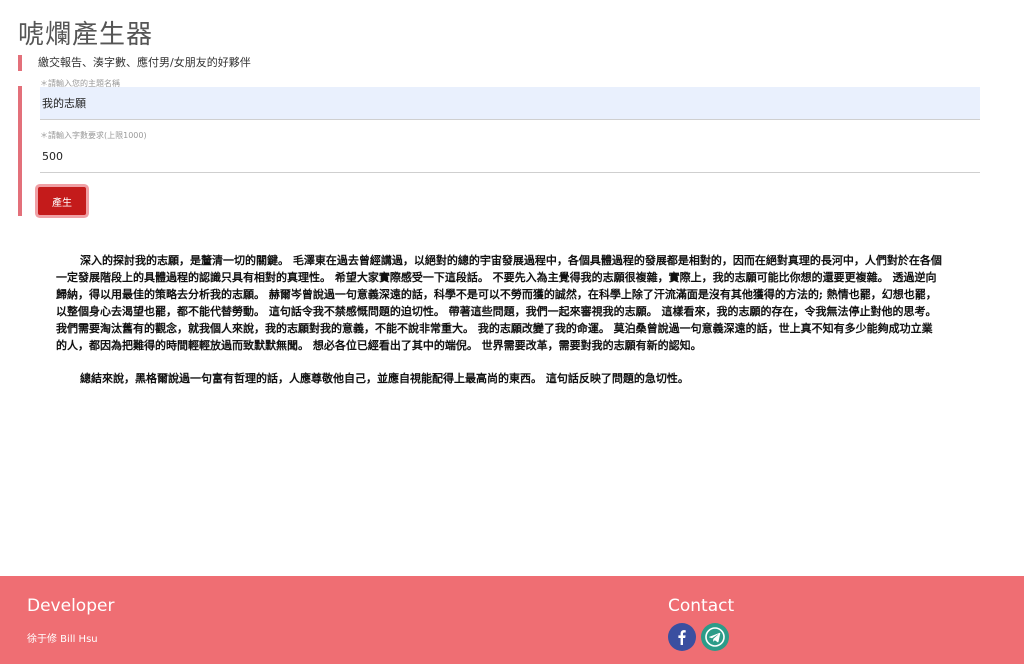 The height and width of the screenshot is (664, 1024). Describe the element at coordinates (510, 103) in the screenshot. I see `topic-input` at that location.